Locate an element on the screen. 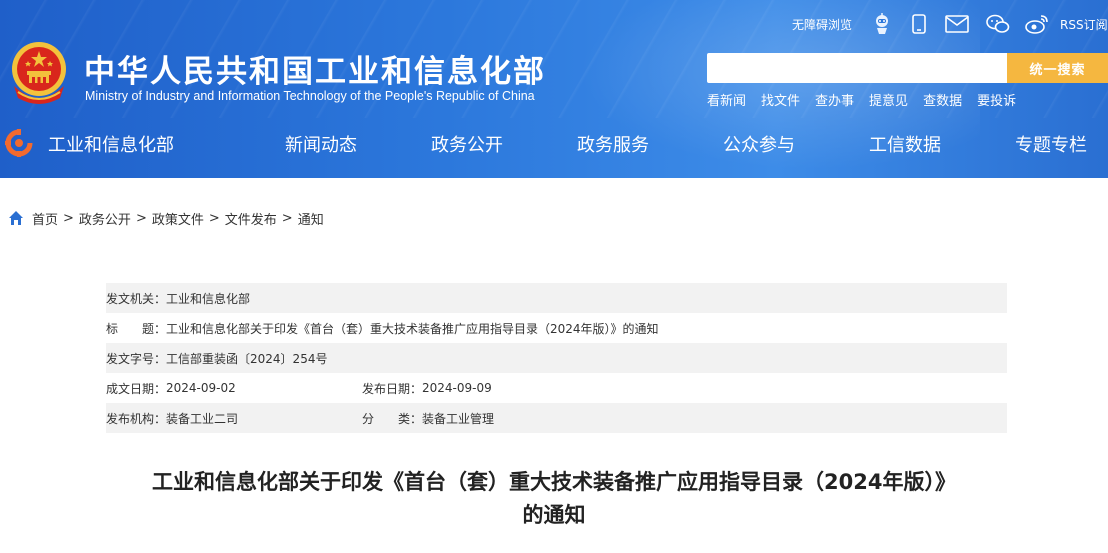 This screenshot has height=553, width=1108. quick-link-documents: 找文件 is located at coordinates (780, 99).